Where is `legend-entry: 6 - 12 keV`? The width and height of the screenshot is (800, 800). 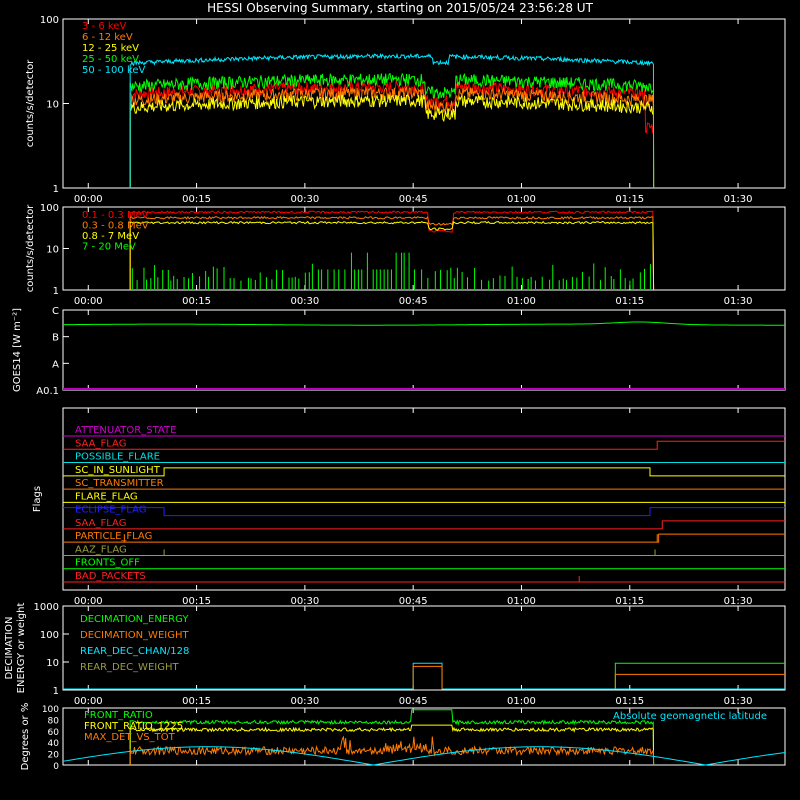 legend-entry: 6 - 12 keV is located at coordinates (107, 37).